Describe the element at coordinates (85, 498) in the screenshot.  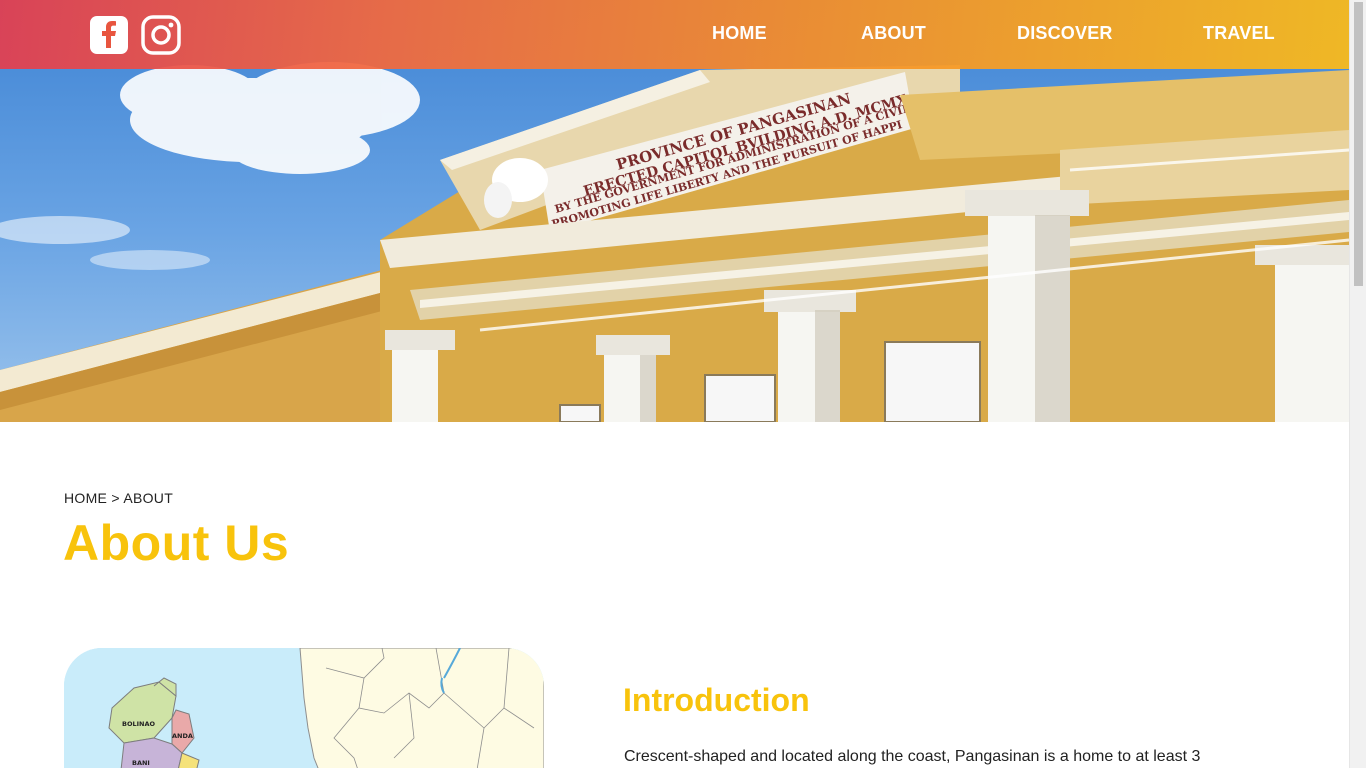
I see `breadcrumb-home: HOME` at that location.